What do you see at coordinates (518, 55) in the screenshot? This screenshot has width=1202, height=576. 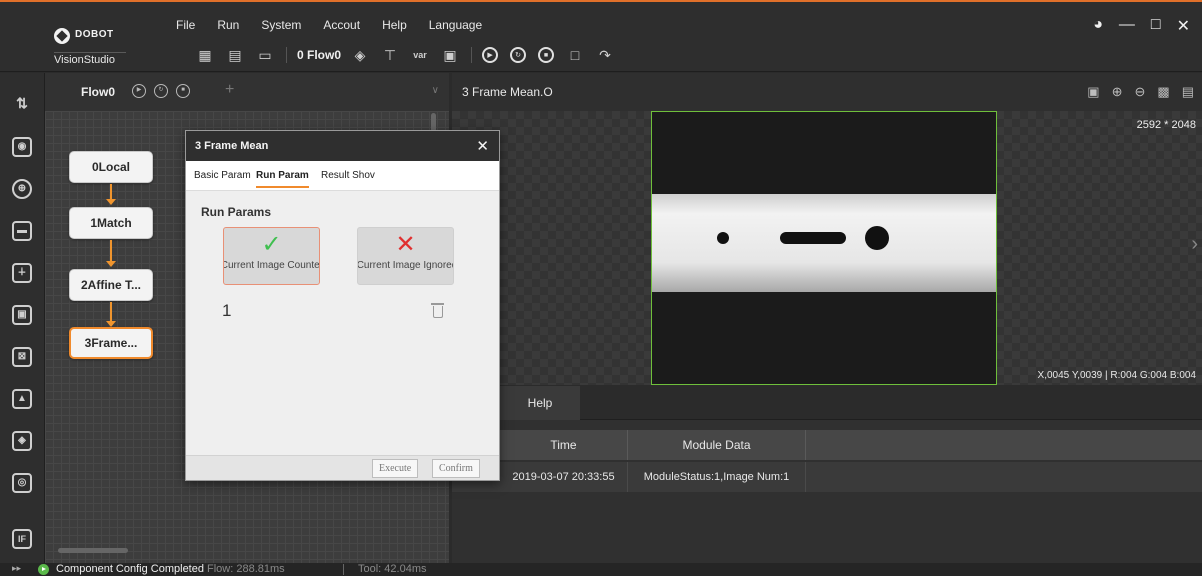 I see `run-continuous-icon: ↻` at bounding box center [518, 55].